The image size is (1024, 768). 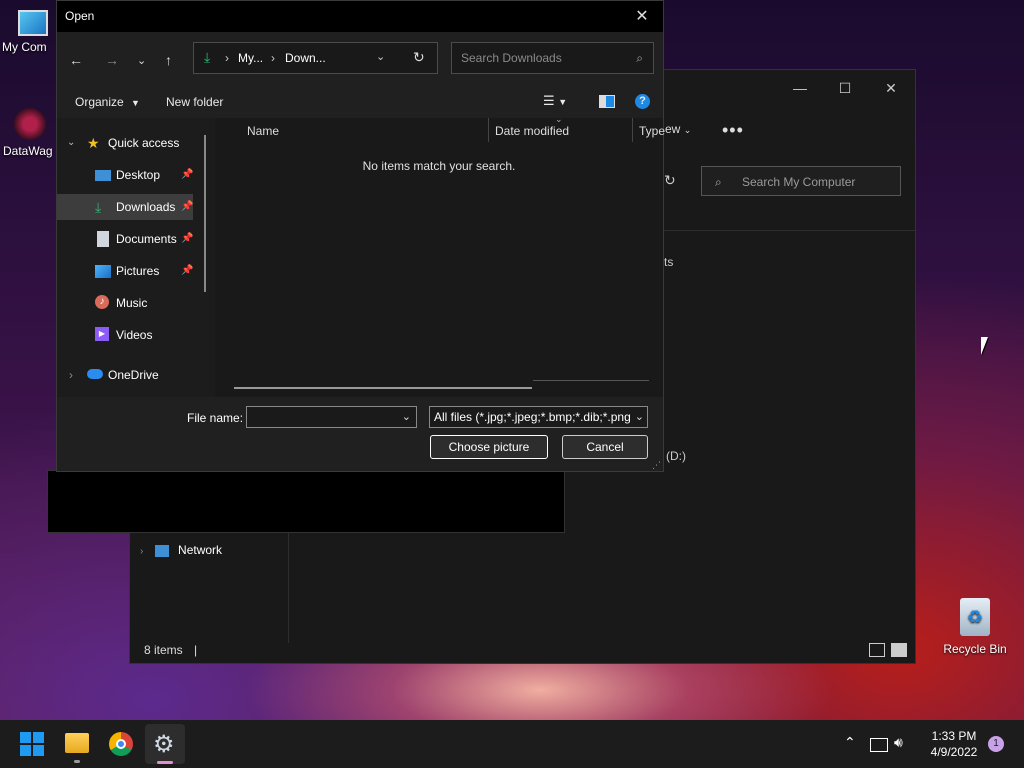 What do you see at coordinates (263, 131) in the screenshot?
I see `column-header-name: Name` at bounding box center [263, 131].